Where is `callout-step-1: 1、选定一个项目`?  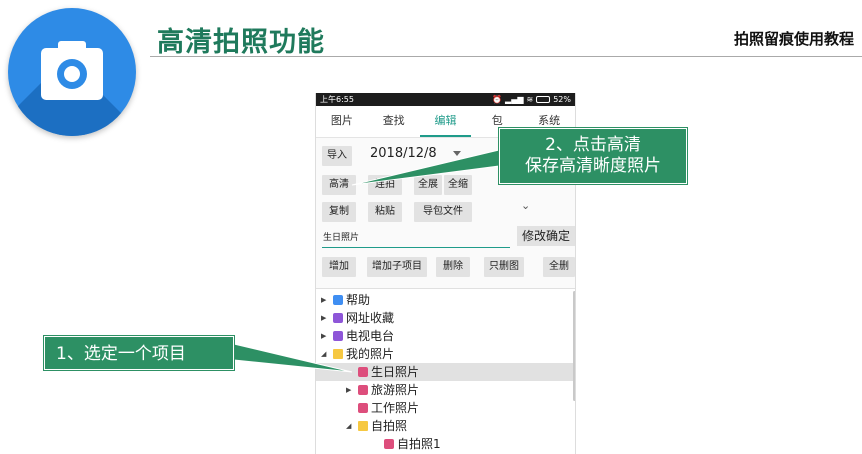
callout-step-1: 1、选定一个项目 is located at coordinates (139, 353).